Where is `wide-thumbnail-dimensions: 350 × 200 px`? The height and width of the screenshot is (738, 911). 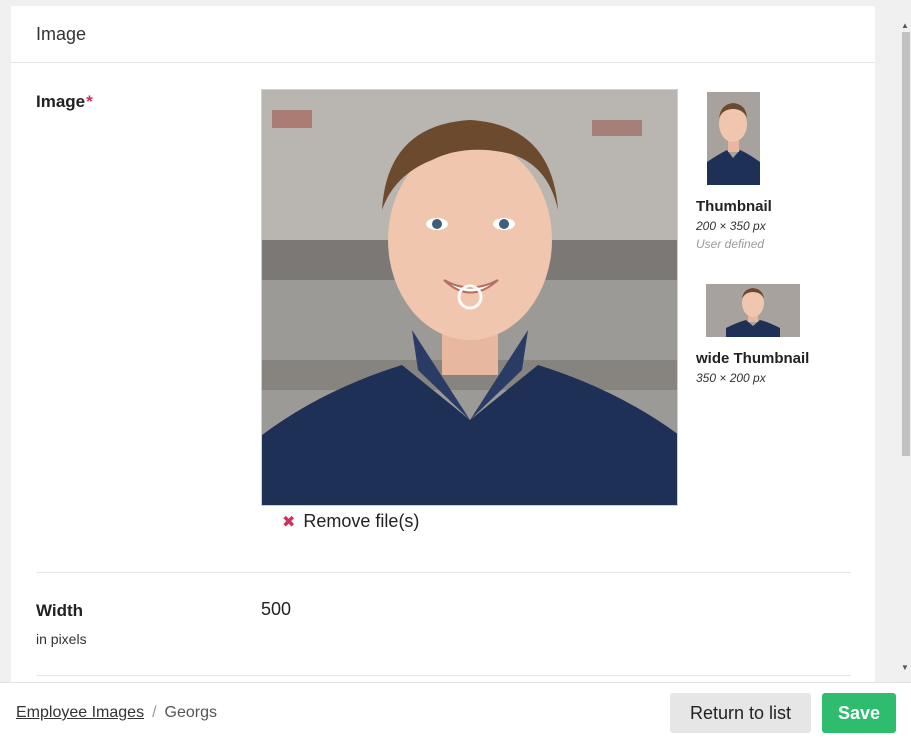
wide-thumbnail-dimensions: 350 × 200 px is located at coordinates (731, 378).